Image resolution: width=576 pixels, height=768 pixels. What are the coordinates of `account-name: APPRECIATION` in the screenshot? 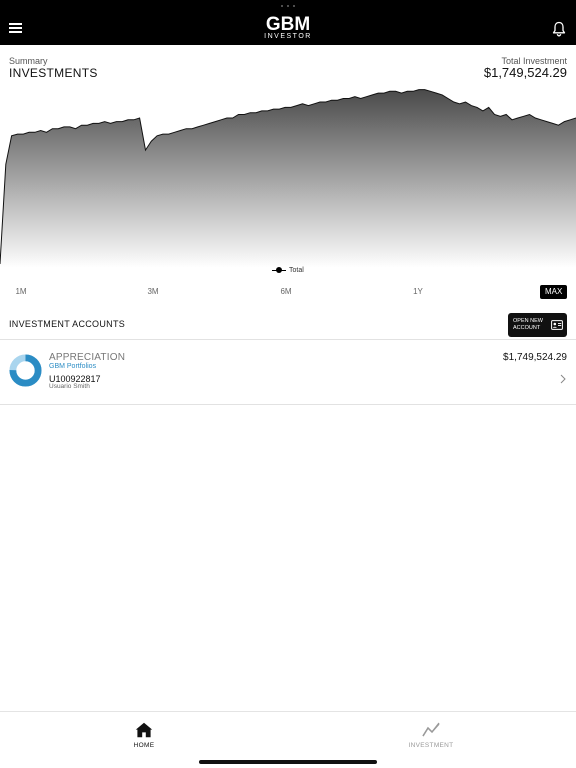 It's located at (87, 357).